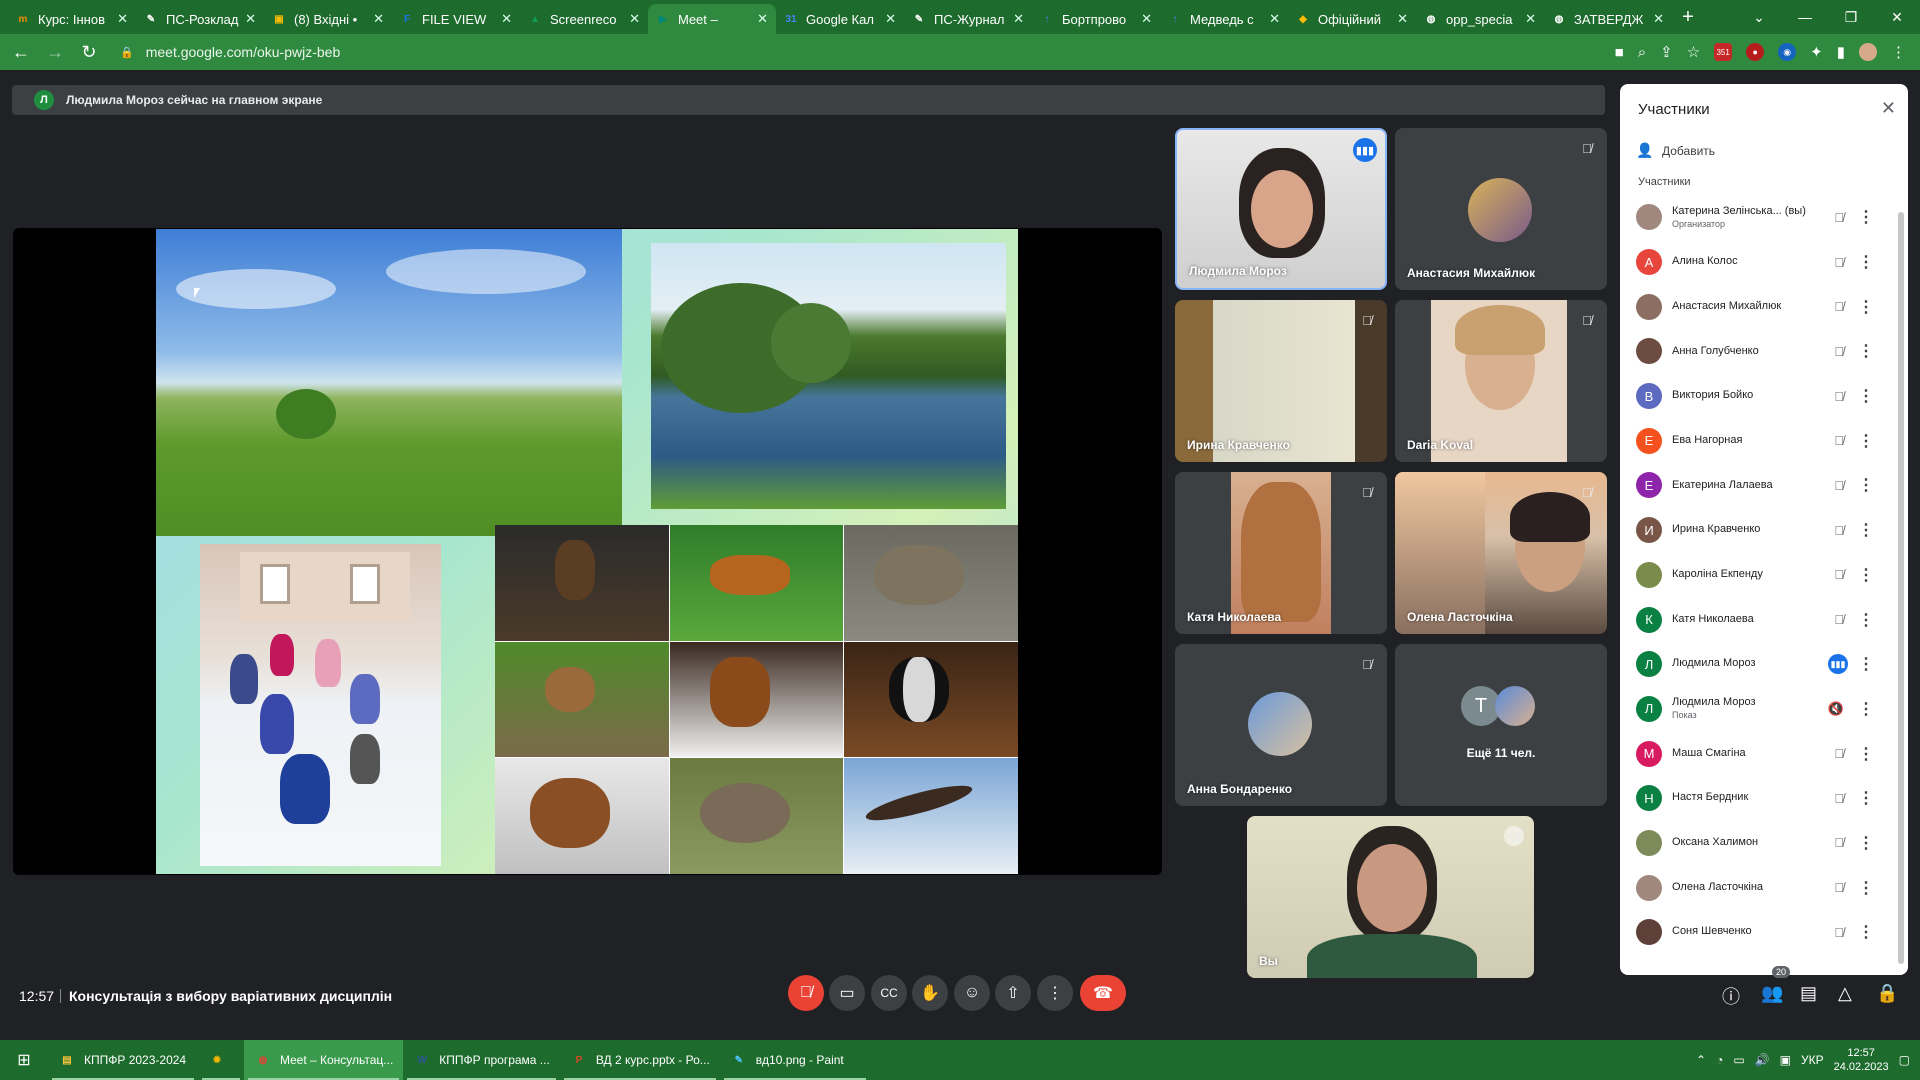 The height and width of the screenshot is (1080, 1920). Describe the element at coordinates (55, 52) in the screenshot. I see `forward-button: →` at that location.